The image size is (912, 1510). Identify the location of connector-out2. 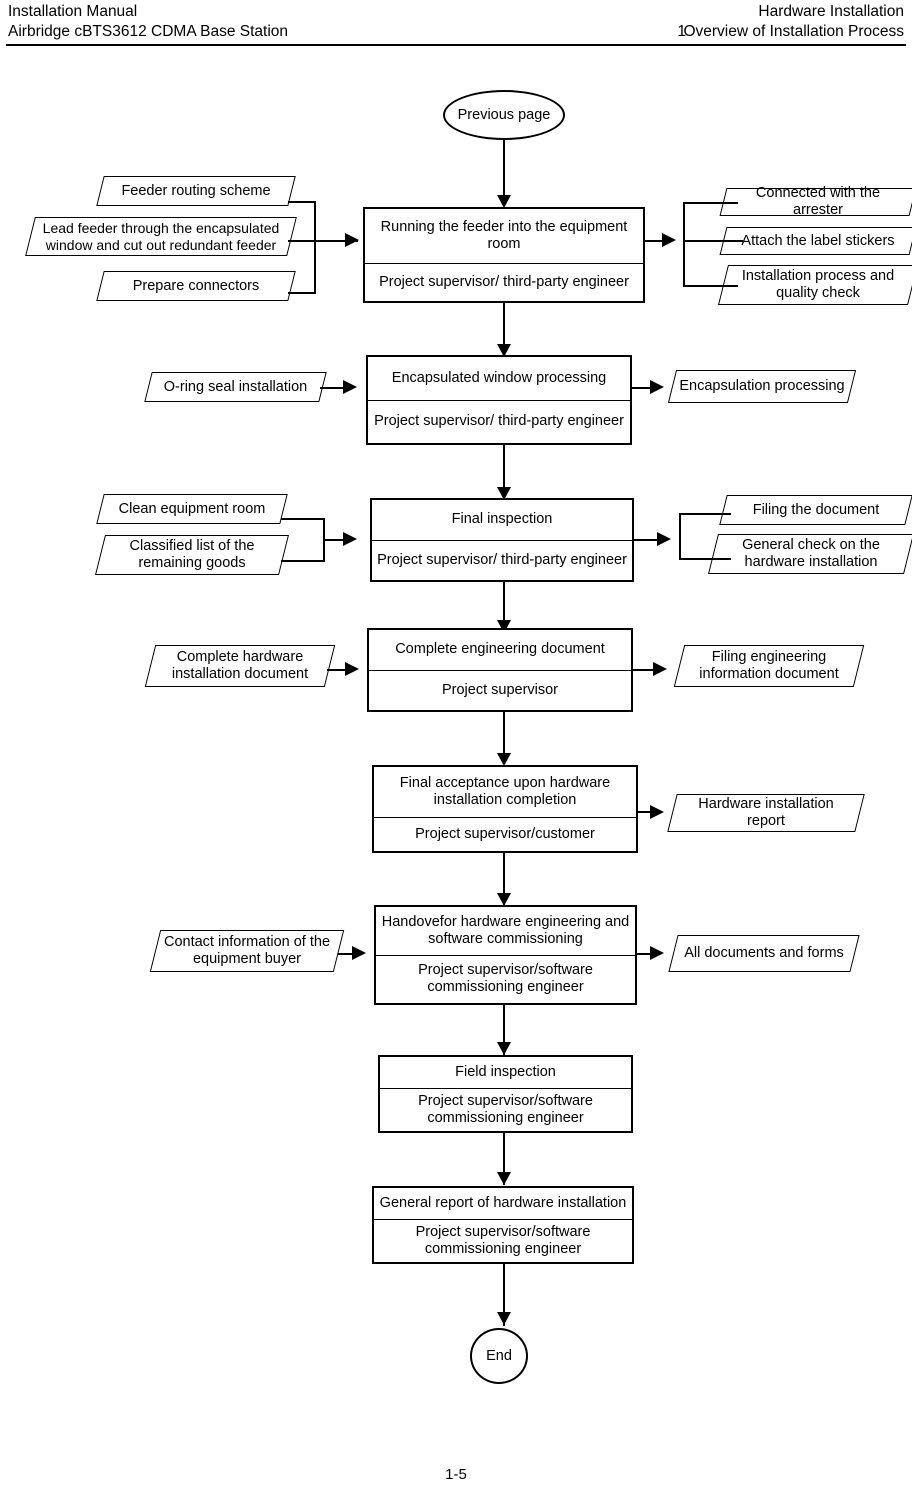
(713, 241).